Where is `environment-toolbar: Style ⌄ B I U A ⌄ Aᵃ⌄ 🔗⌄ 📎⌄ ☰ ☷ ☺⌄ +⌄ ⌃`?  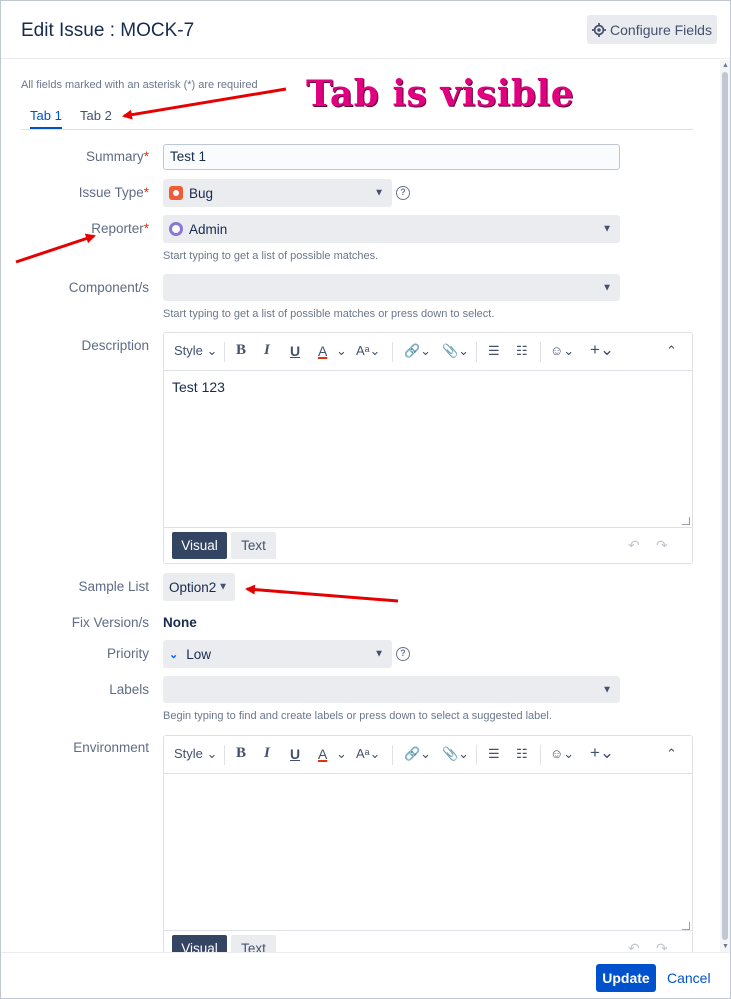 environment-toolbar: Style ⌄ B I U A ⌄ Aᵃ⌄ 🔗⌄ 📎⌄ ☰ ☷ ☺⌄ +⌄ ⌃ is located at coordinates (428, 755).